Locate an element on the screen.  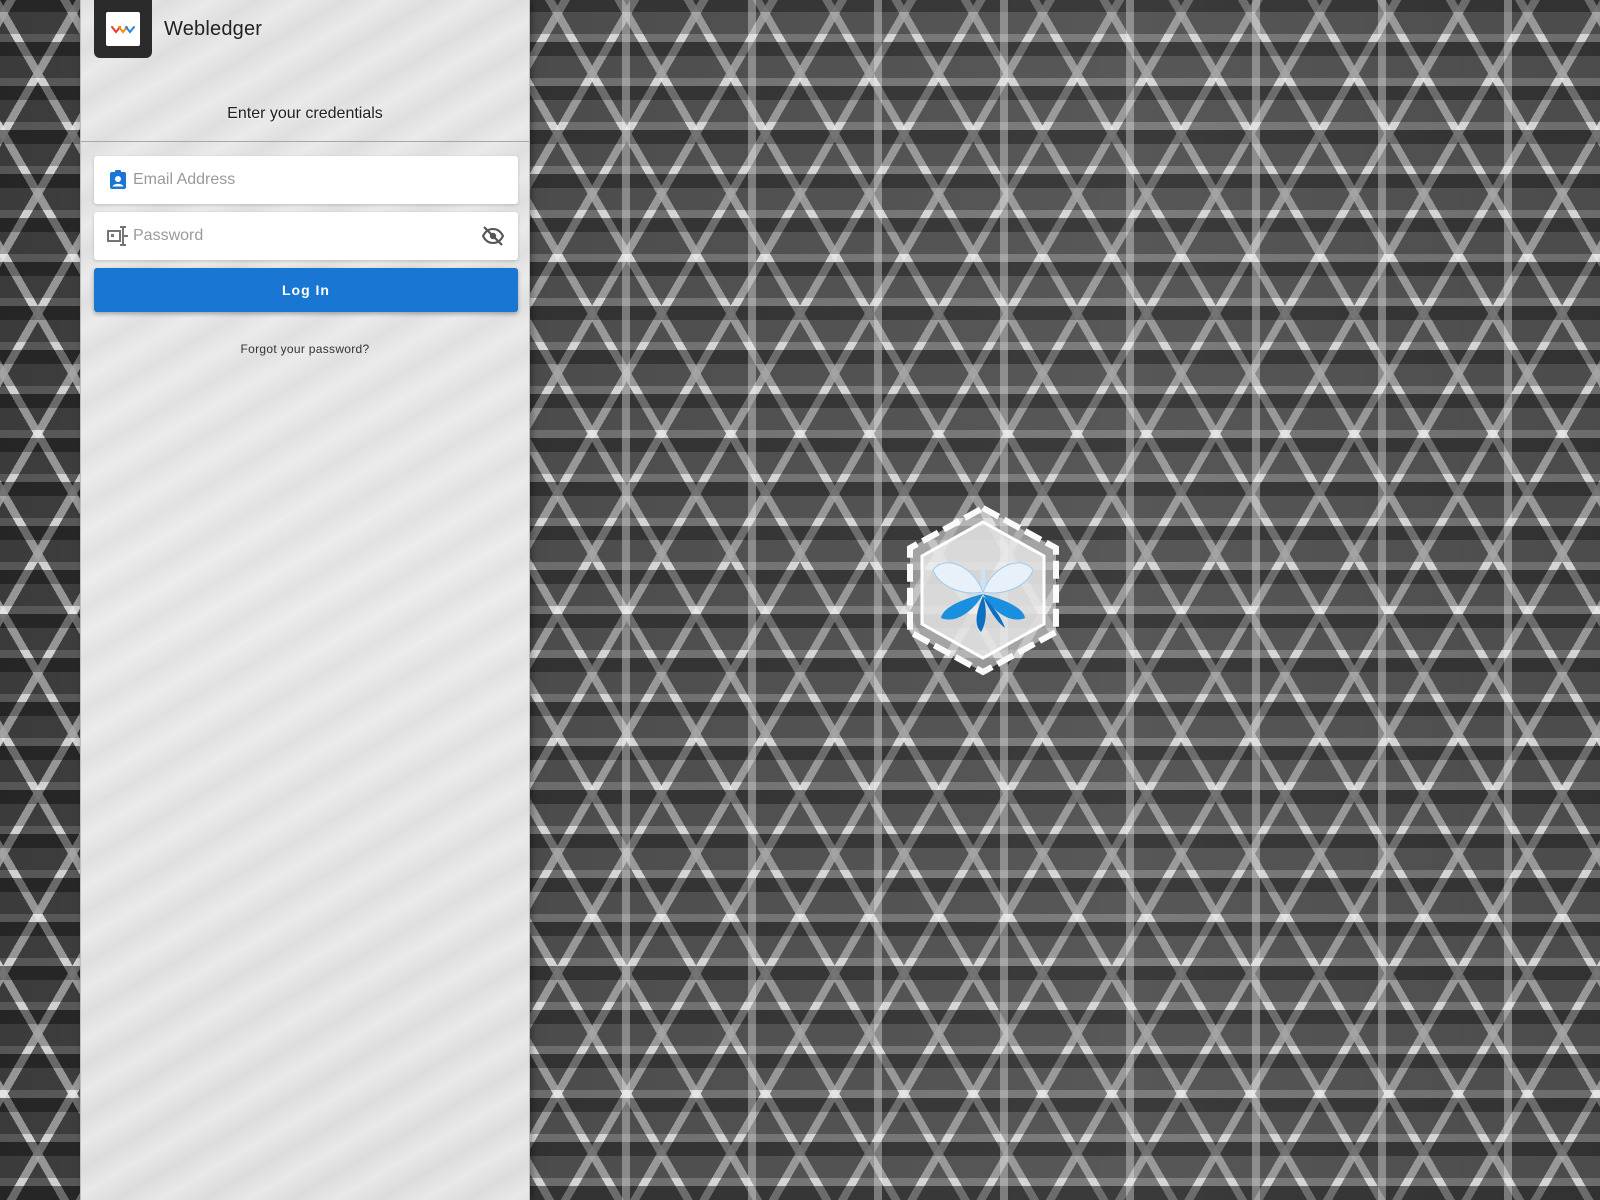
app-name: Webledger is located at coordinates (213, 29).